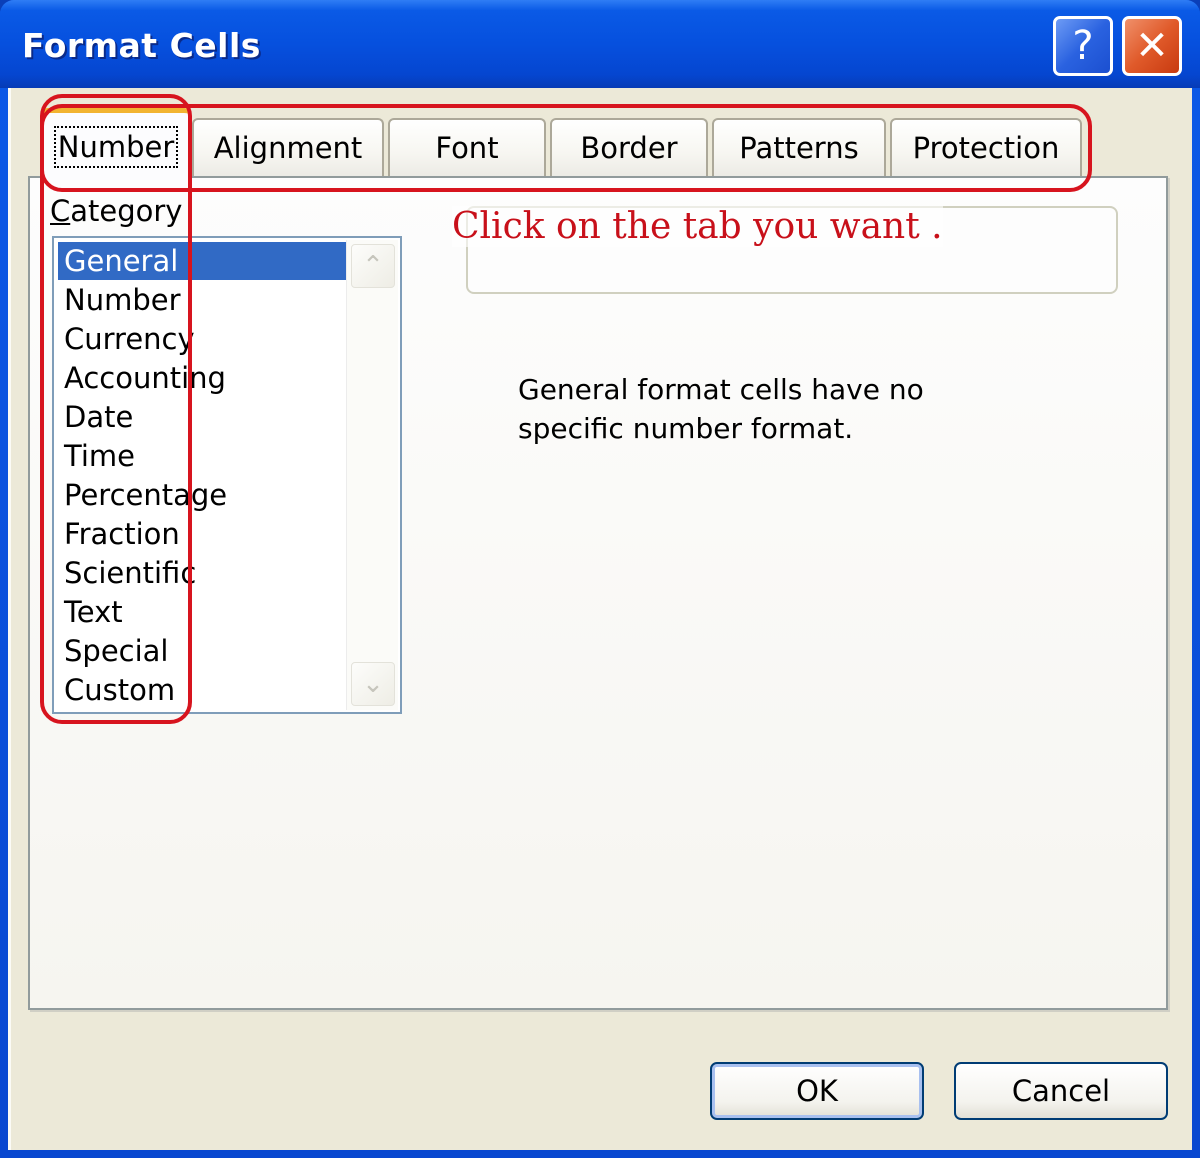 The width and height of the screenshot is (1200, 1158). What do you see at coordinates (203, 417) in the screenshot?
I see `category-item-date: Date` at bounding box center [203, 417].